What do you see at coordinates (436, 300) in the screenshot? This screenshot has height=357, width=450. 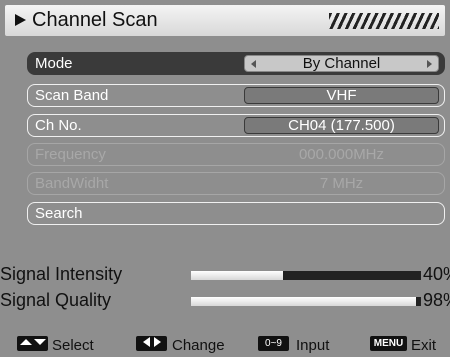 I see `signal-quality-value: 98%` at bounding box center [436, 300].